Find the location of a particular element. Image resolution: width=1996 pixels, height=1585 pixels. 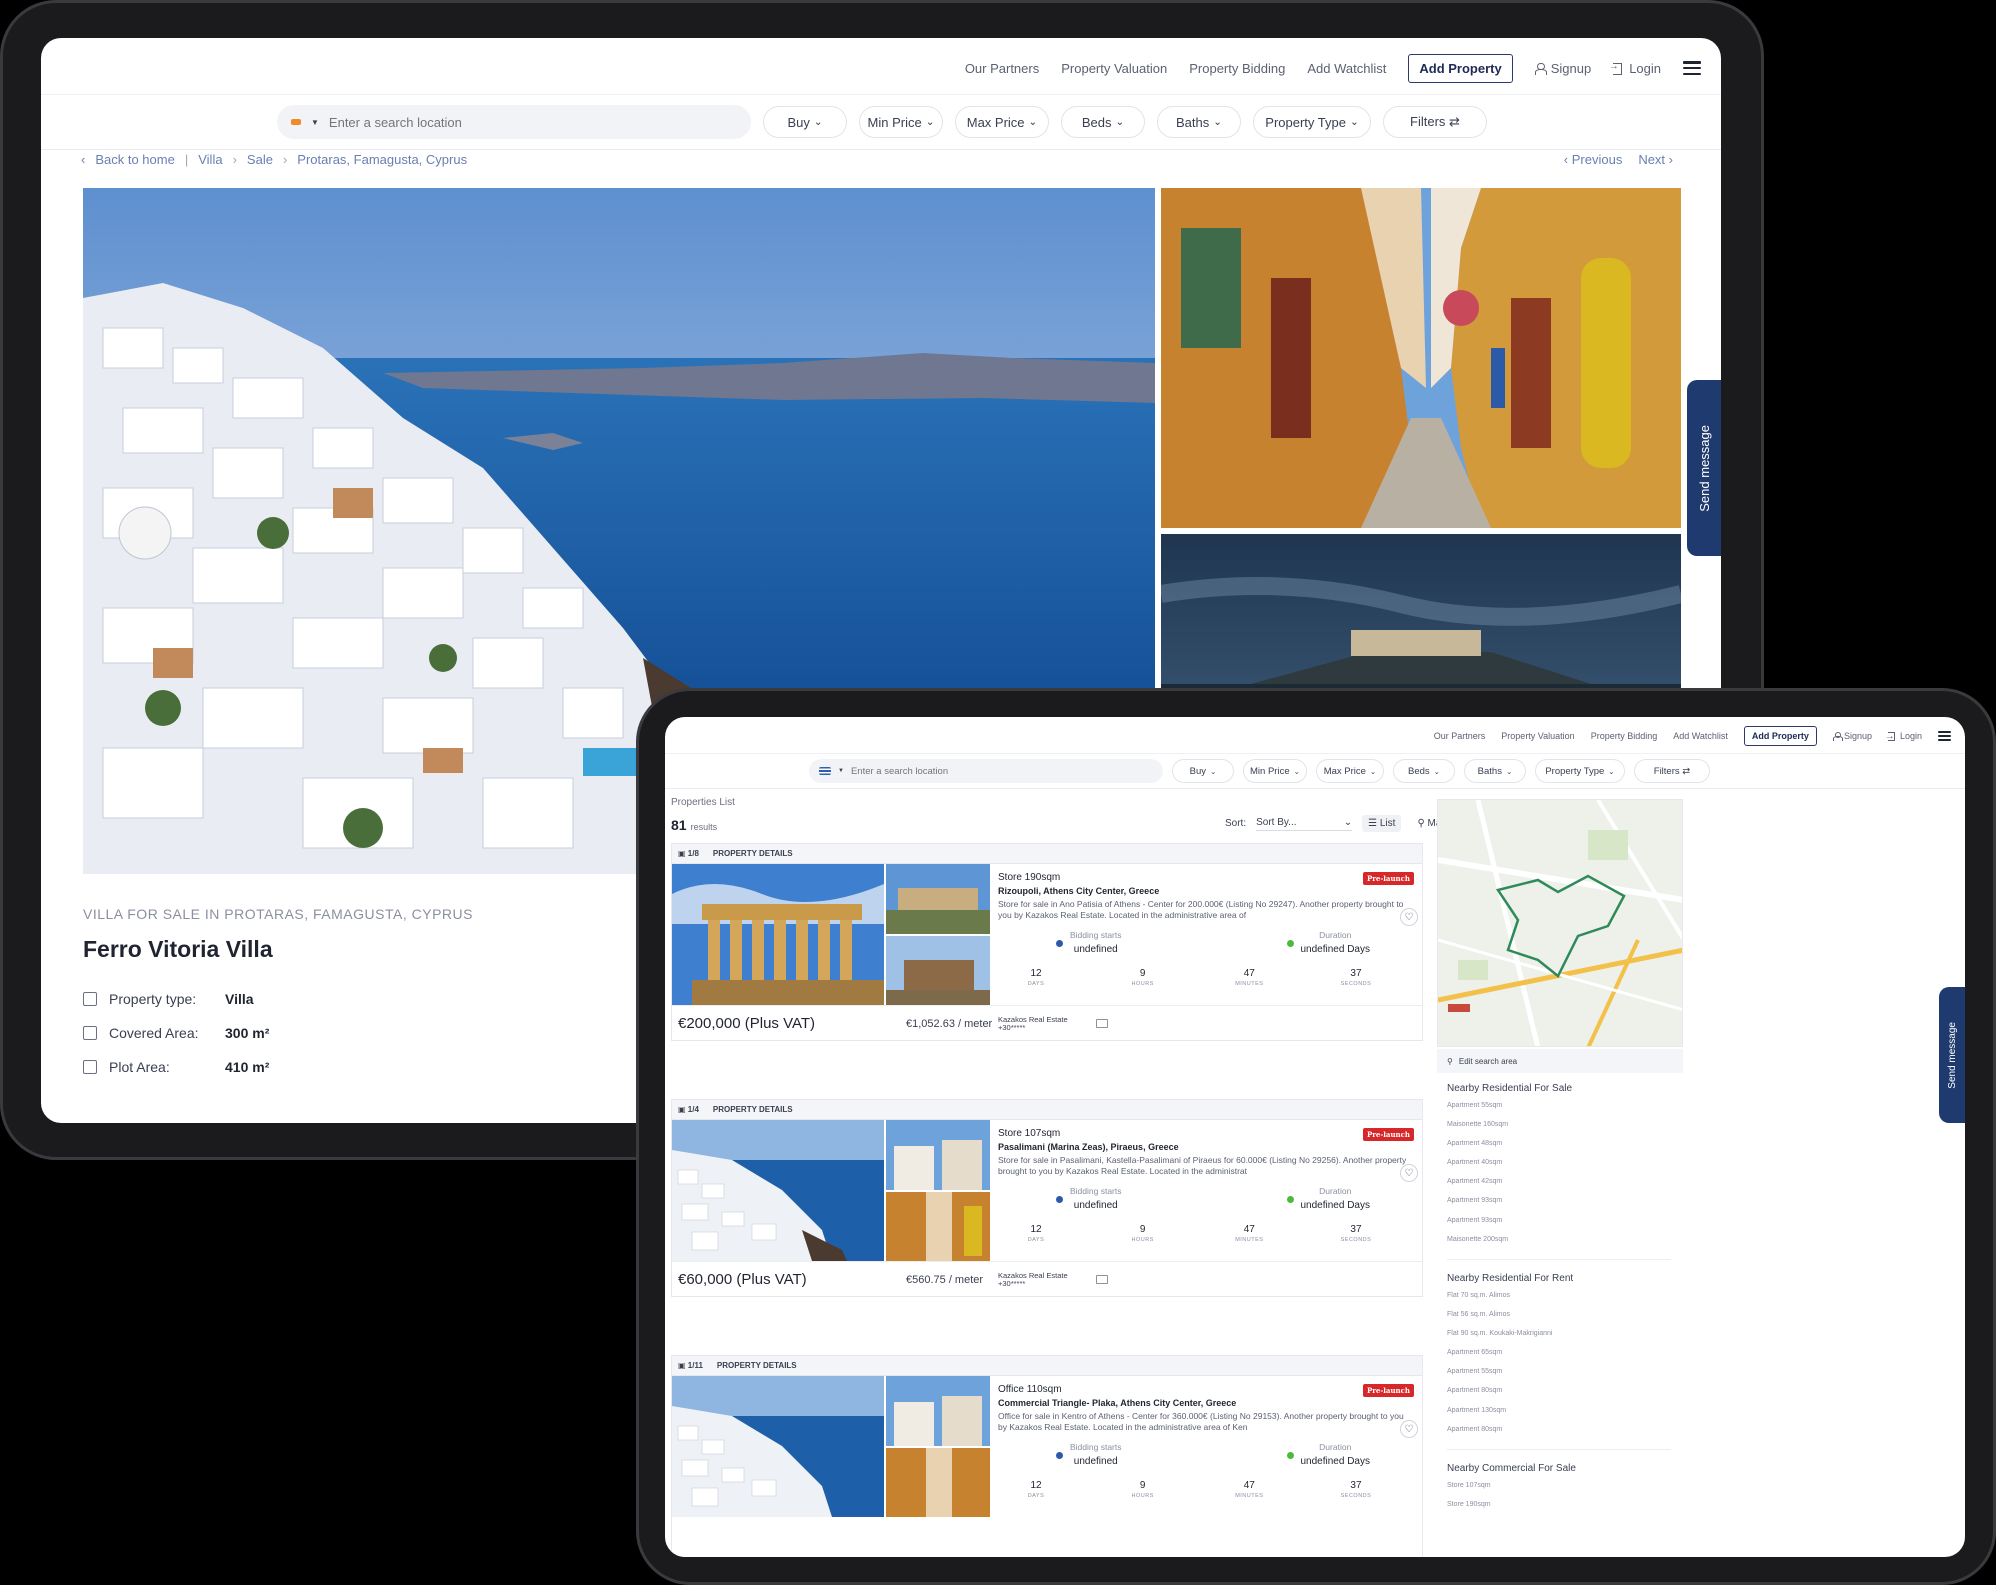

nearby-item: Store 107sqm is located at coordinates (1567, 1489).